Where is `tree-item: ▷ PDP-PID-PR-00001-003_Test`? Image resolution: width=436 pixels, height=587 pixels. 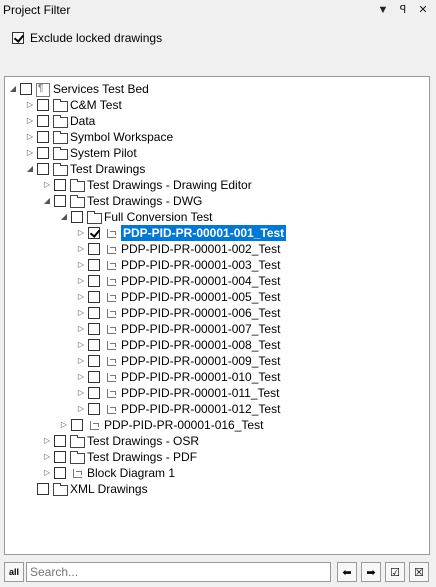 tree-item: ▷ PDP-PID-PR-00001-003_Test is located at coordinates (178, 265).